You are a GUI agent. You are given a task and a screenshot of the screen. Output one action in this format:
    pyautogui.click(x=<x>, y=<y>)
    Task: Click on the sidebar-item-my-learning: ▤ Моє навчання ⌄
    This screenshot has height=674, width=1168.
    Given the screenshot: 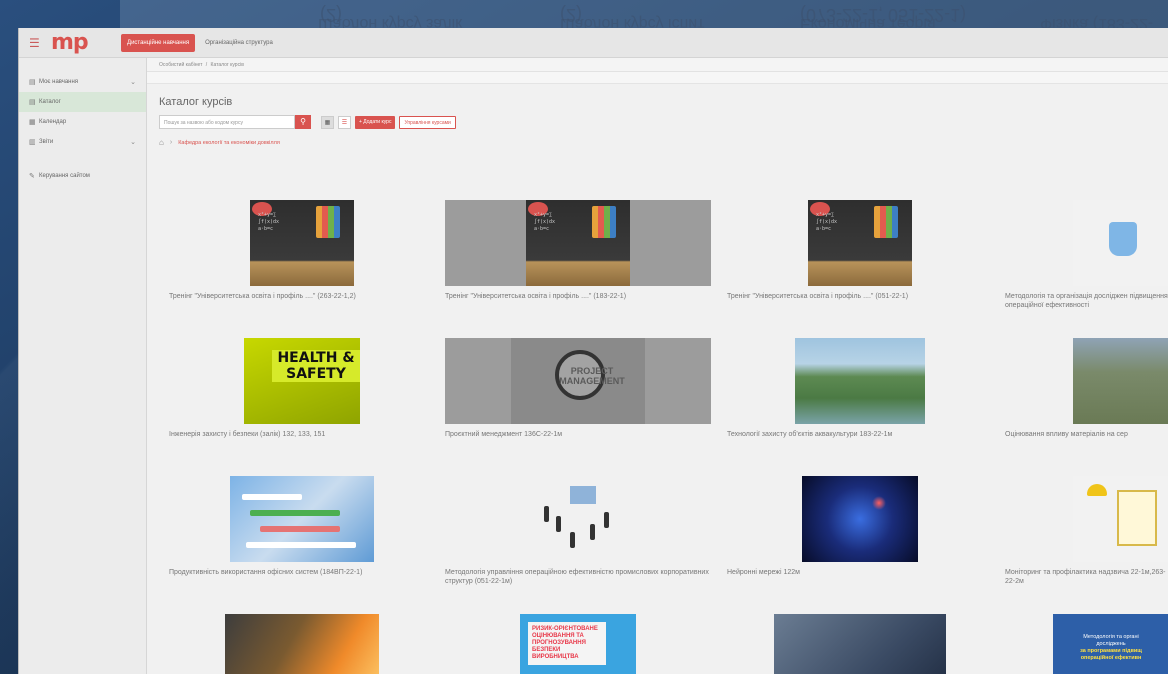 What is the action you would take?
    pyautogui.click(x=82, y=82)
    